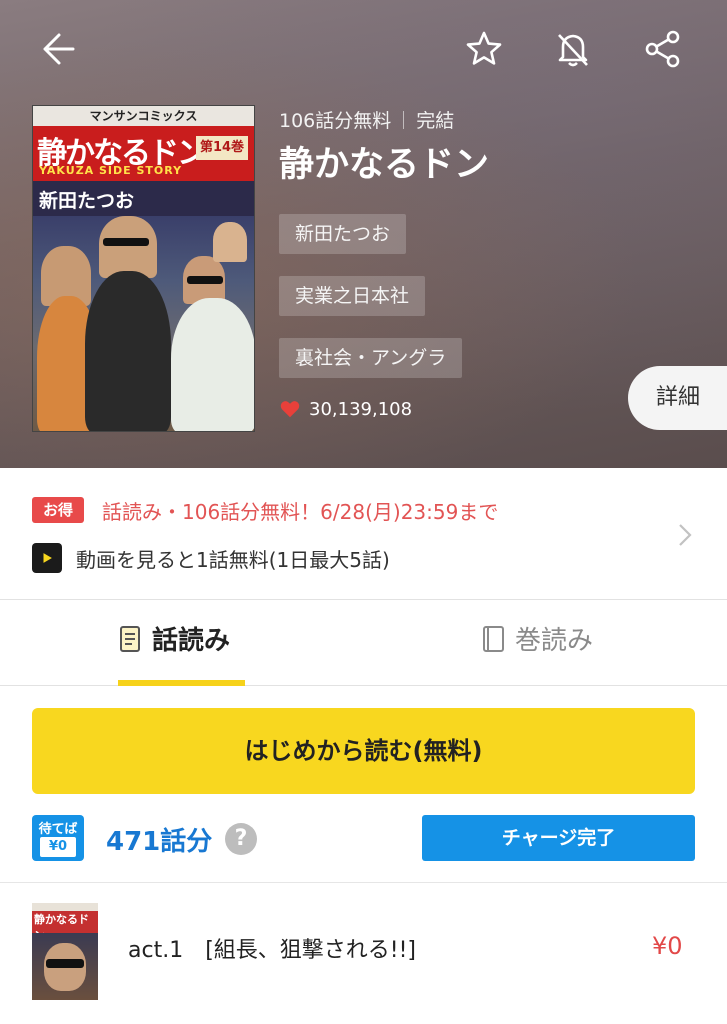 The width and height of the screenshot is (727, 1024). Describe the element at coordinates (371, 358) in the screenshot. I see `genre-tag: 裏社会・アングラ` at that location.